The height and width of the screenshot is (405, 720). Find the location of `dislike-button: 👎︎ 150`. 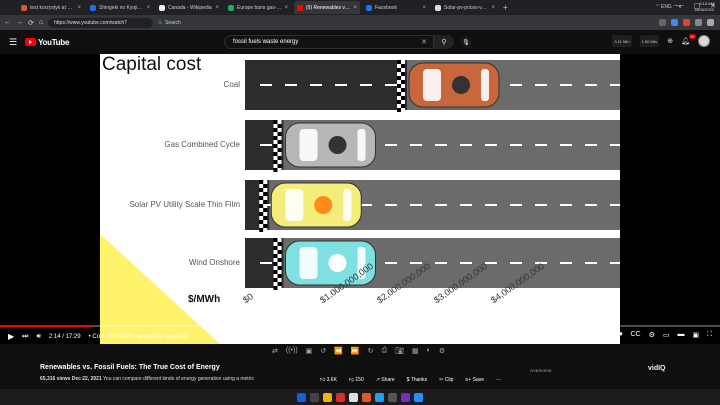

dislike-button: 👎︎ 150 is located at coordinates (356, 380).